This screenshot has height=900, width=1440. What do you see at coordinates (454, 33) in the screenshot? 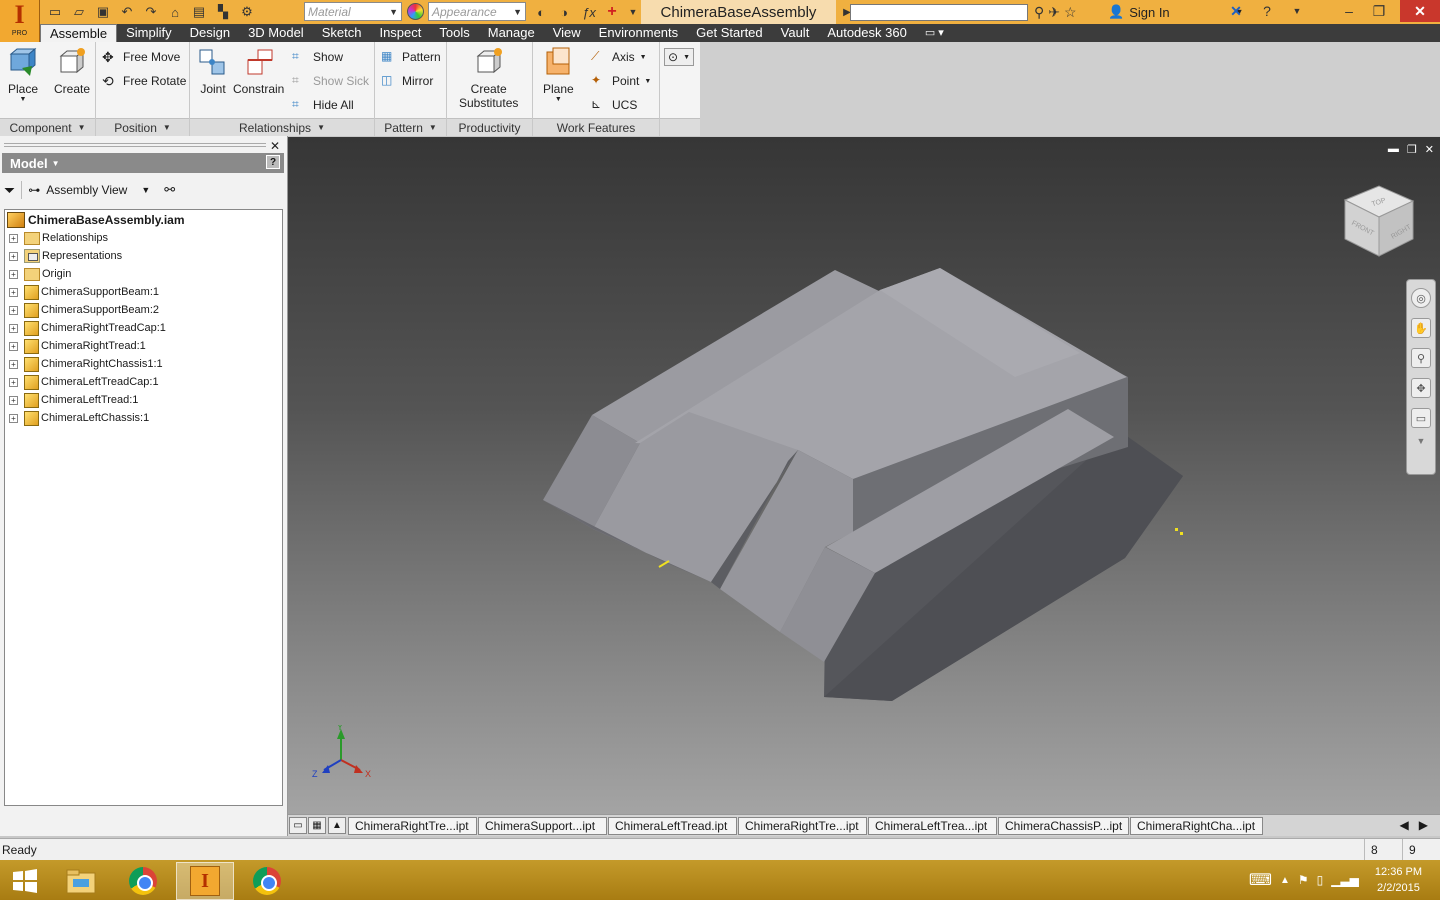
I see `tab-tools: Tools` at bounding box center [454, 33].